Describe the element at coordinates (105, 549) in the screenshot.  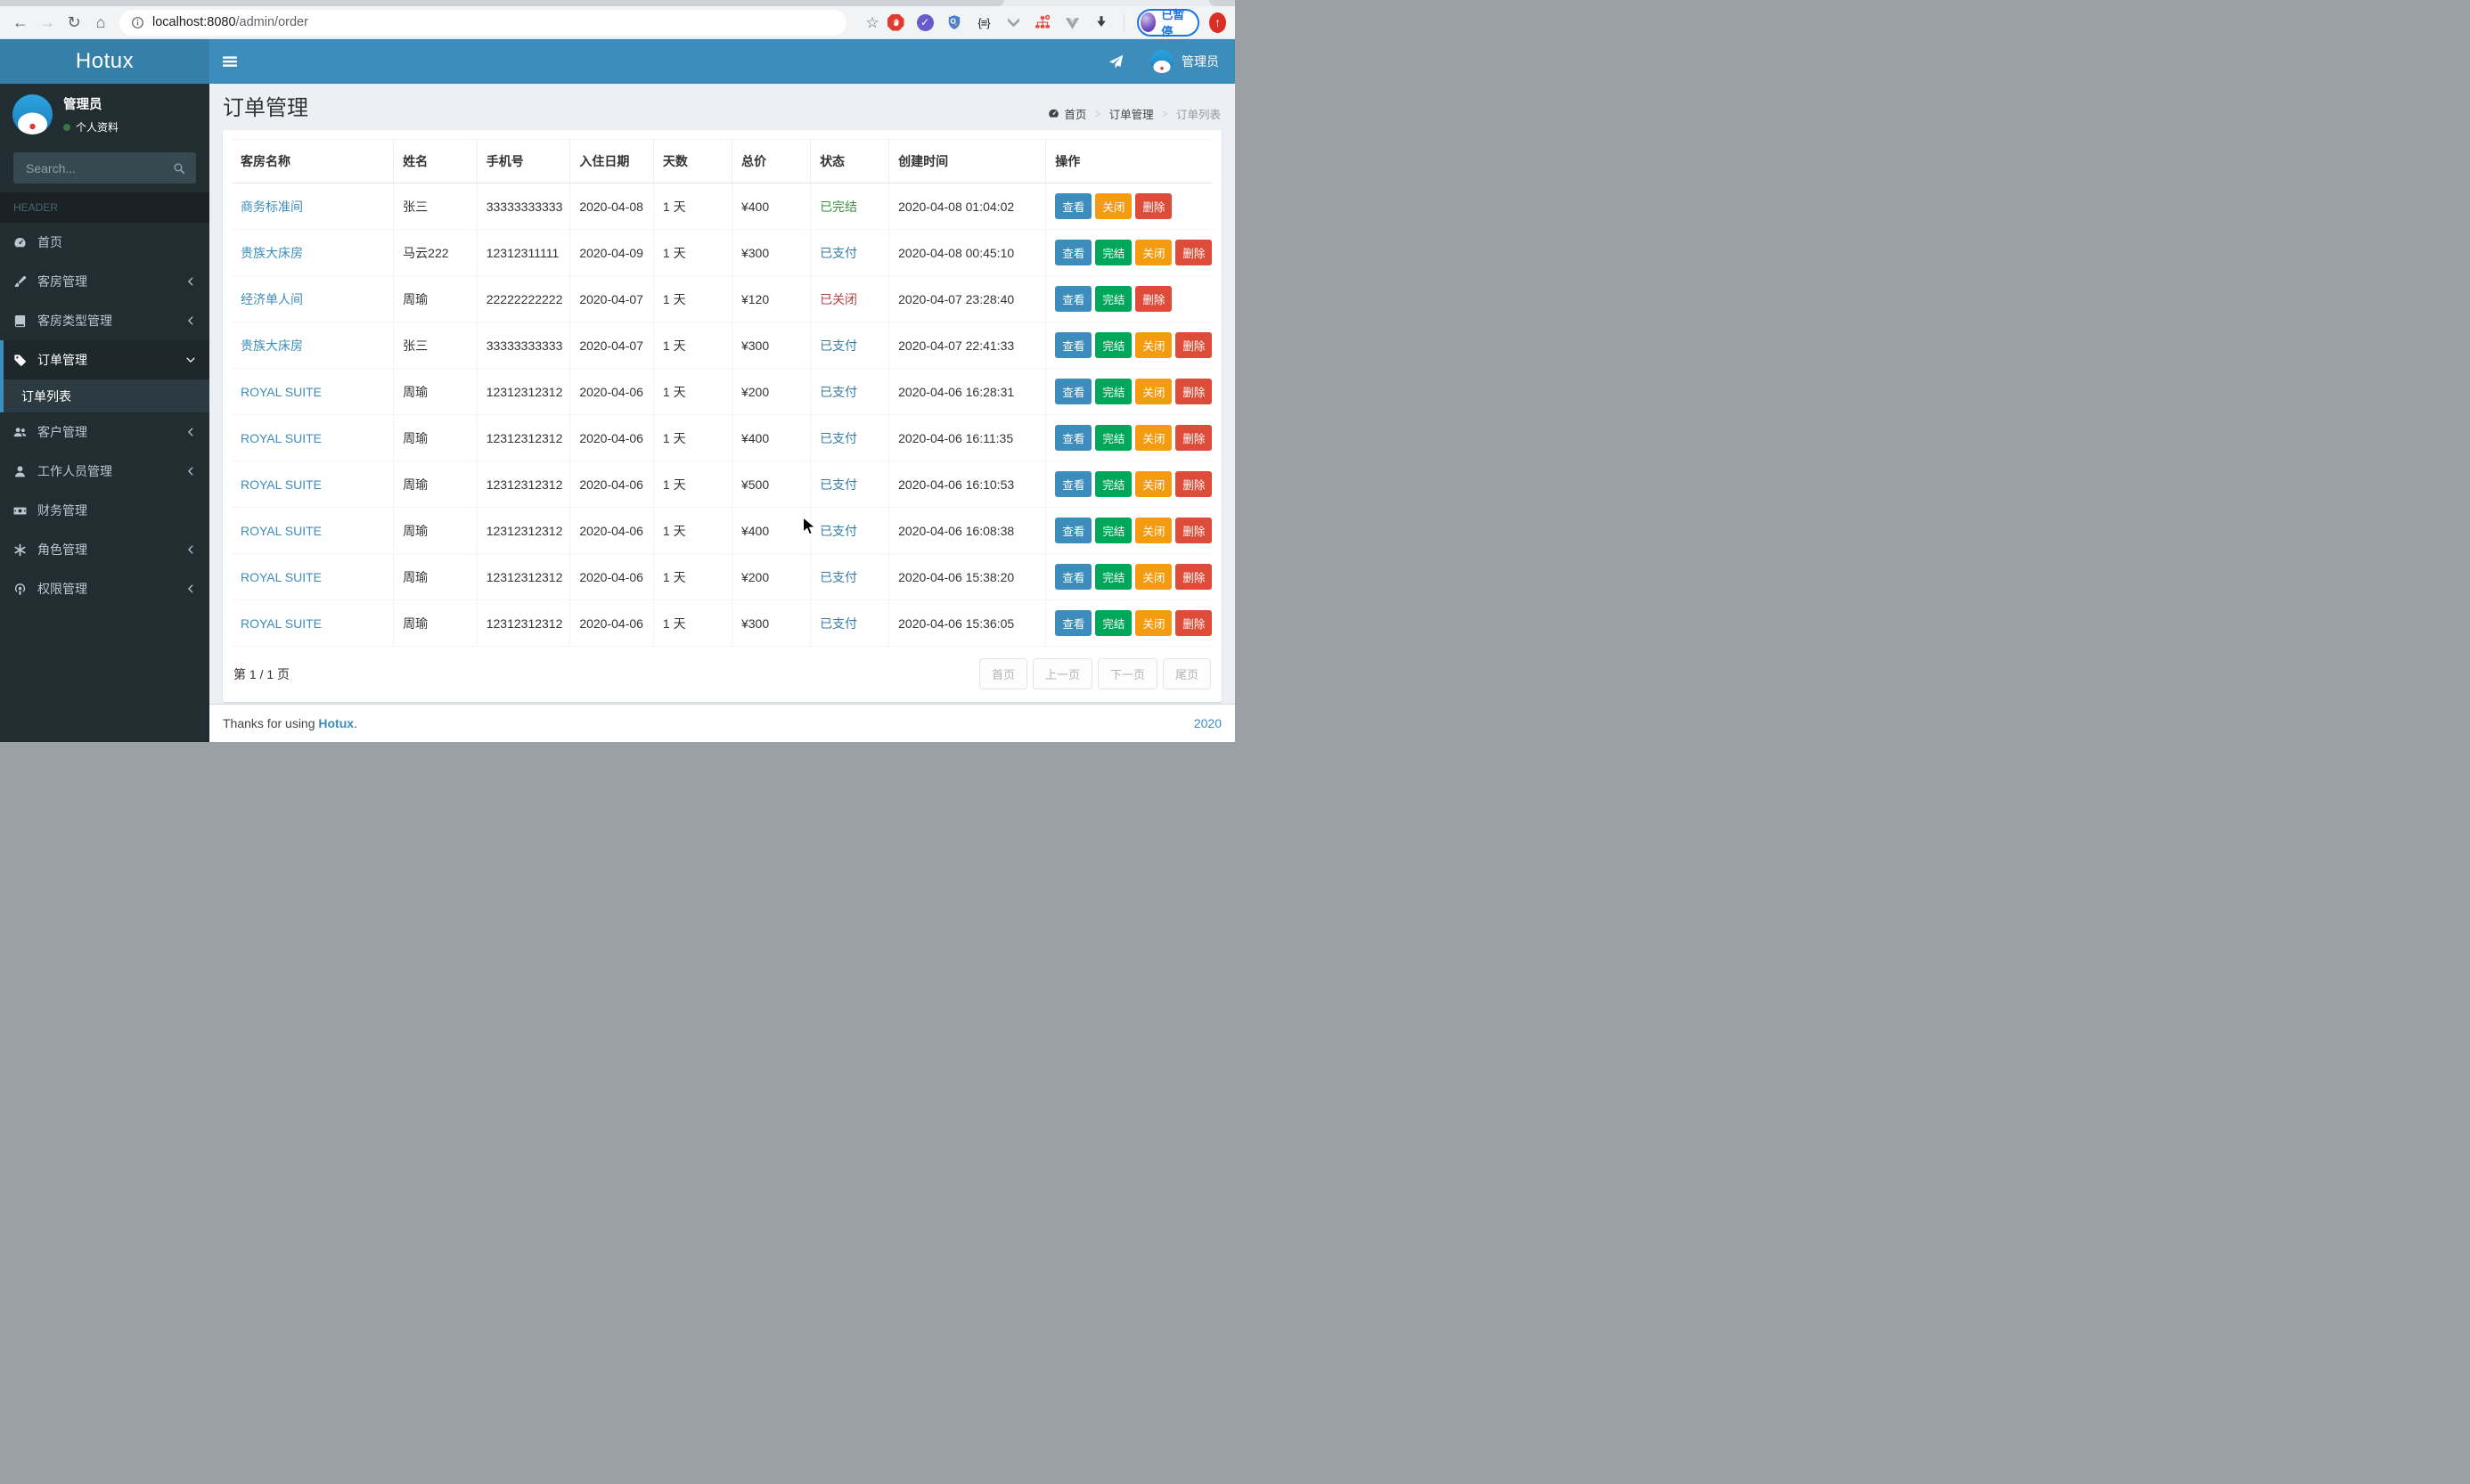
I see `sidebar-item-role: 角色管理` at that location.